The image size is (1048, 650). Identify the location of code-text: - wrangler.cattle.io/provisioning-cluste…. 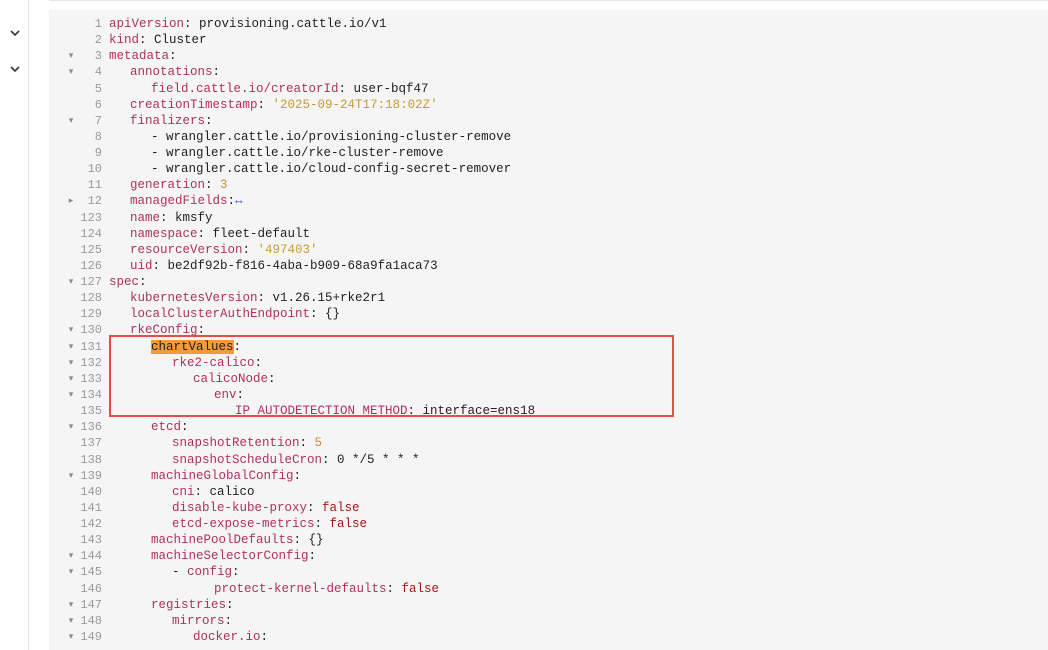
(331, 136).